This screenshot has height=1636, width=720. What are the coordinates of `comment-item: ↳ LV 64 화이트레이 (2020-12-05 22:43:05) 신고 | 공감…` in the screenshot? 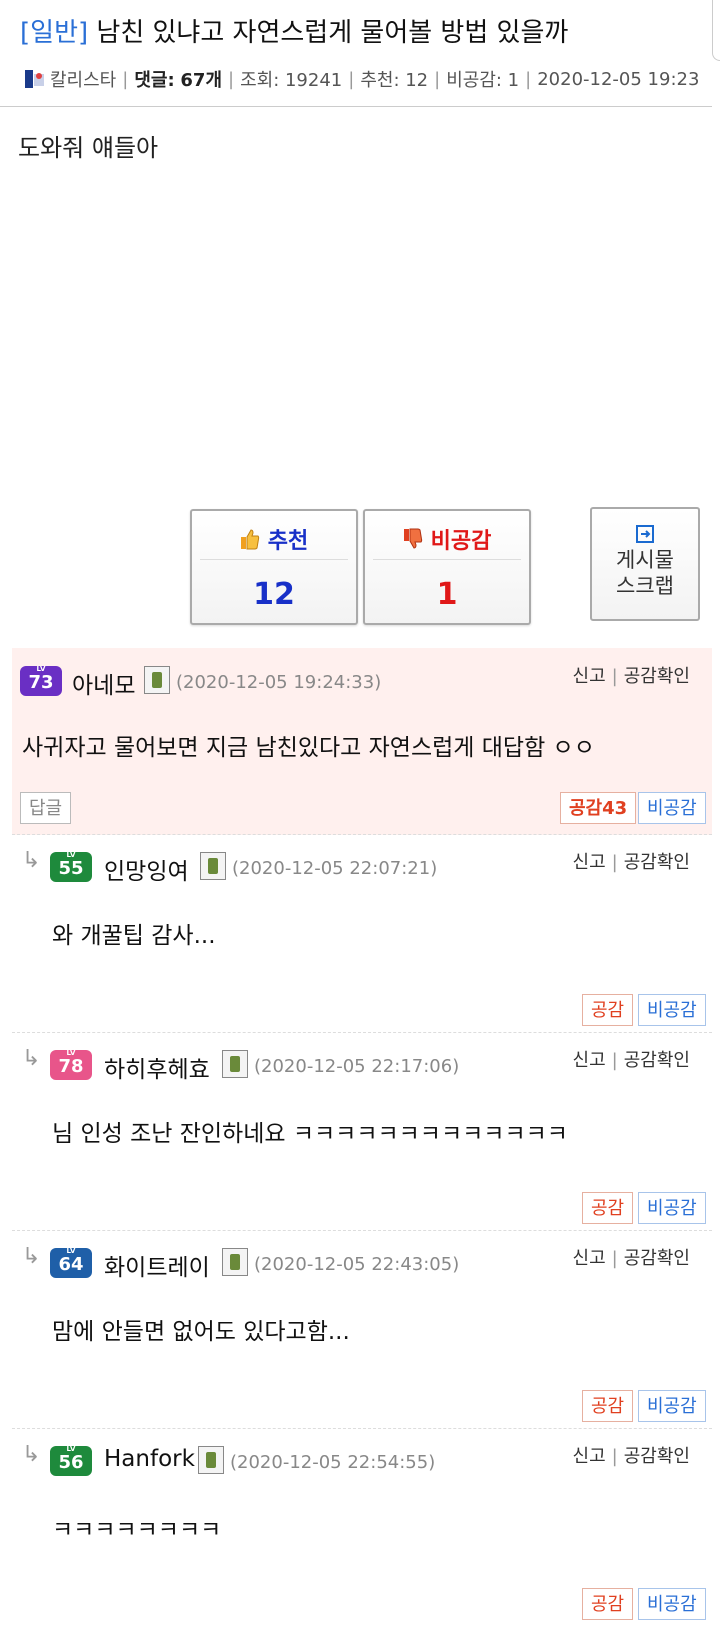 It's located at (362, 1329).